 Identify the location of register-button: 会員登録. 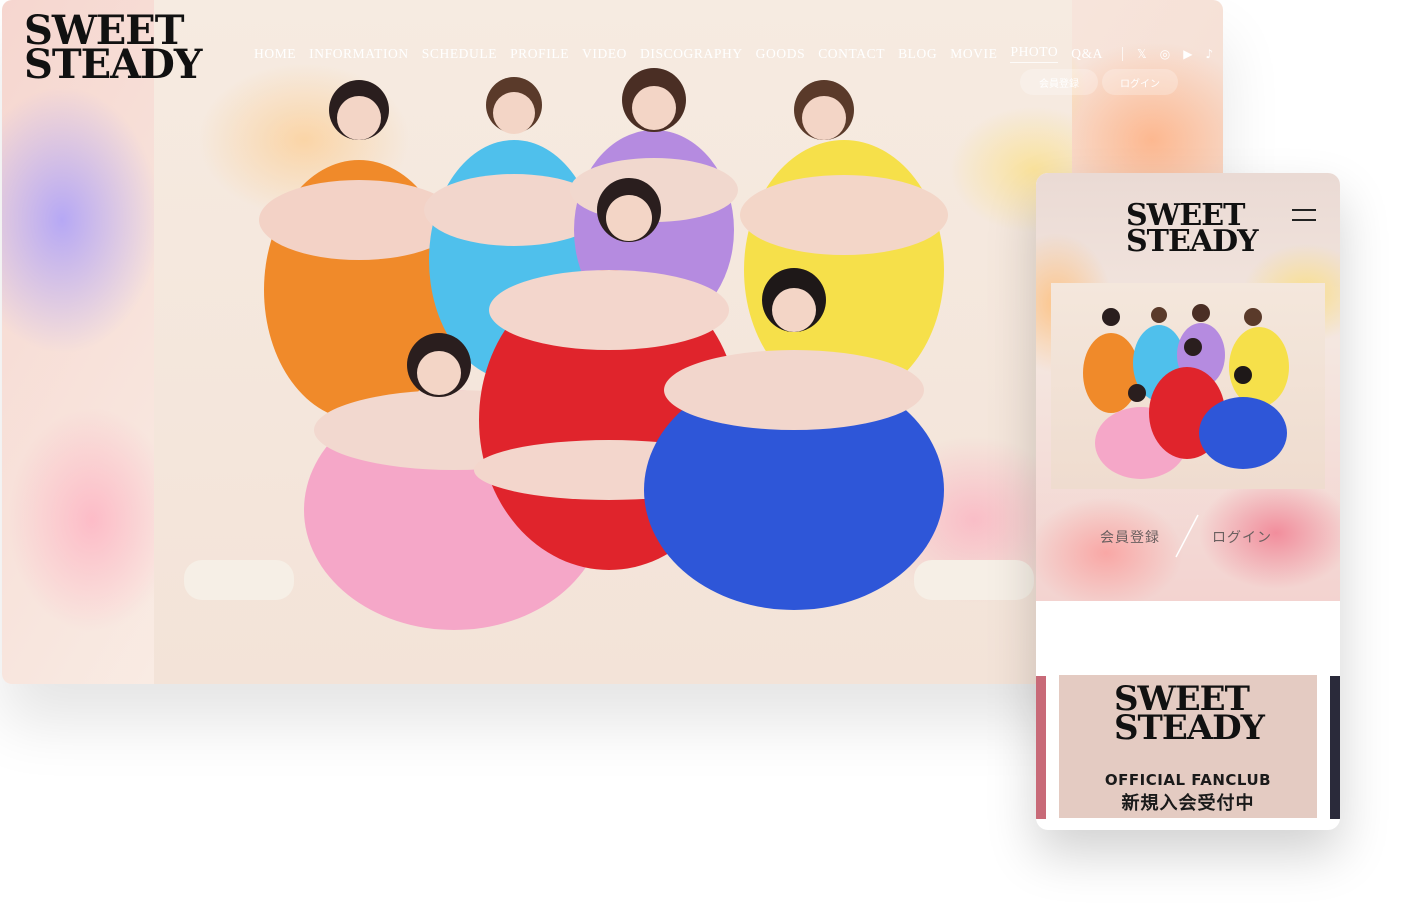
(1059, 82).